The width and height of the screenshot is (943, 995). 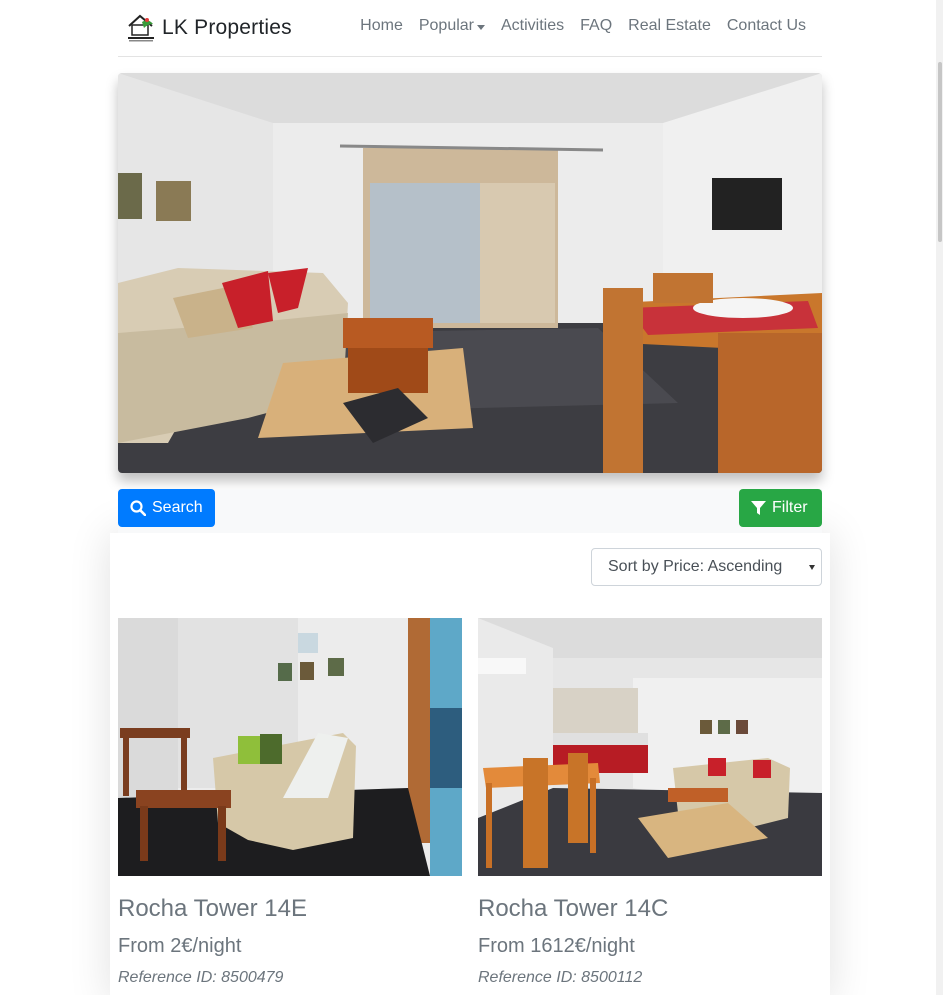 I want to click on filter-button: Filter, so click(x=780, y=508).